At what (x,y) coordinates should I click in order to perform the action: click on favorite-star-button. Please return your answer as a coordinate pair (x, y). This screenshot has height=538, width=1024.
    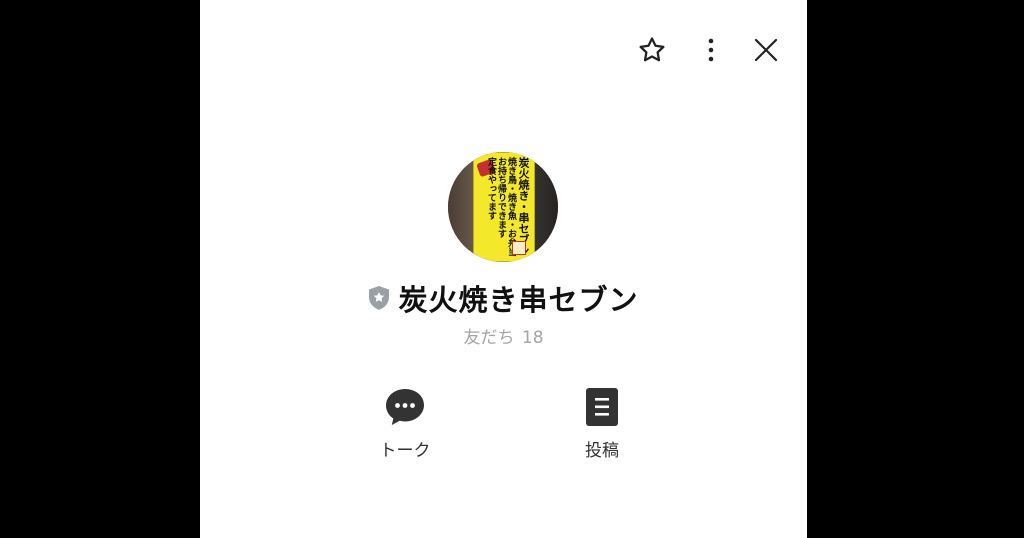
    Looking at the image, I should click on (652, 50).